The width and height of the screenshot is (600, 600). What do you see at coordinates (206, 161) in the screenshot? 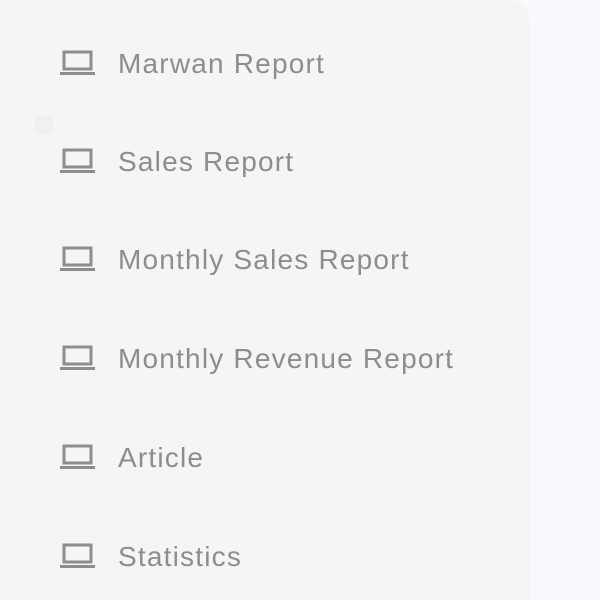
I see `menu-item-label: Sales Report` at bounding box center [206, 161].